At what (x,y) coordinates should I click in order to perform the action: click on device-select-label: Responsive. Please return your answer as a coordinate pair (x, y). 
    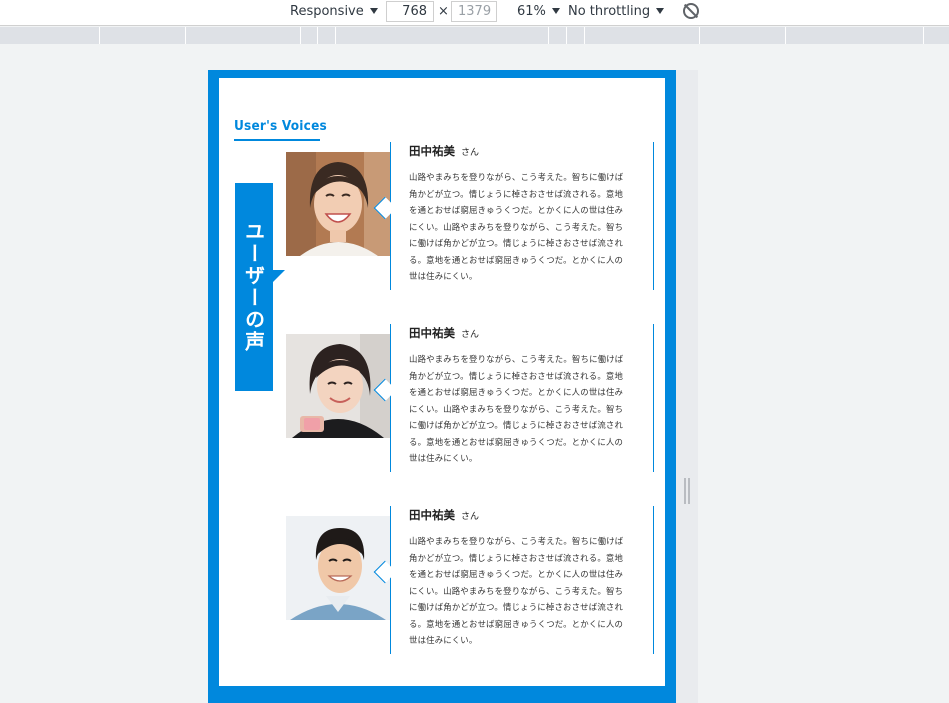
    Looking at the image, I should click on (327, 11).